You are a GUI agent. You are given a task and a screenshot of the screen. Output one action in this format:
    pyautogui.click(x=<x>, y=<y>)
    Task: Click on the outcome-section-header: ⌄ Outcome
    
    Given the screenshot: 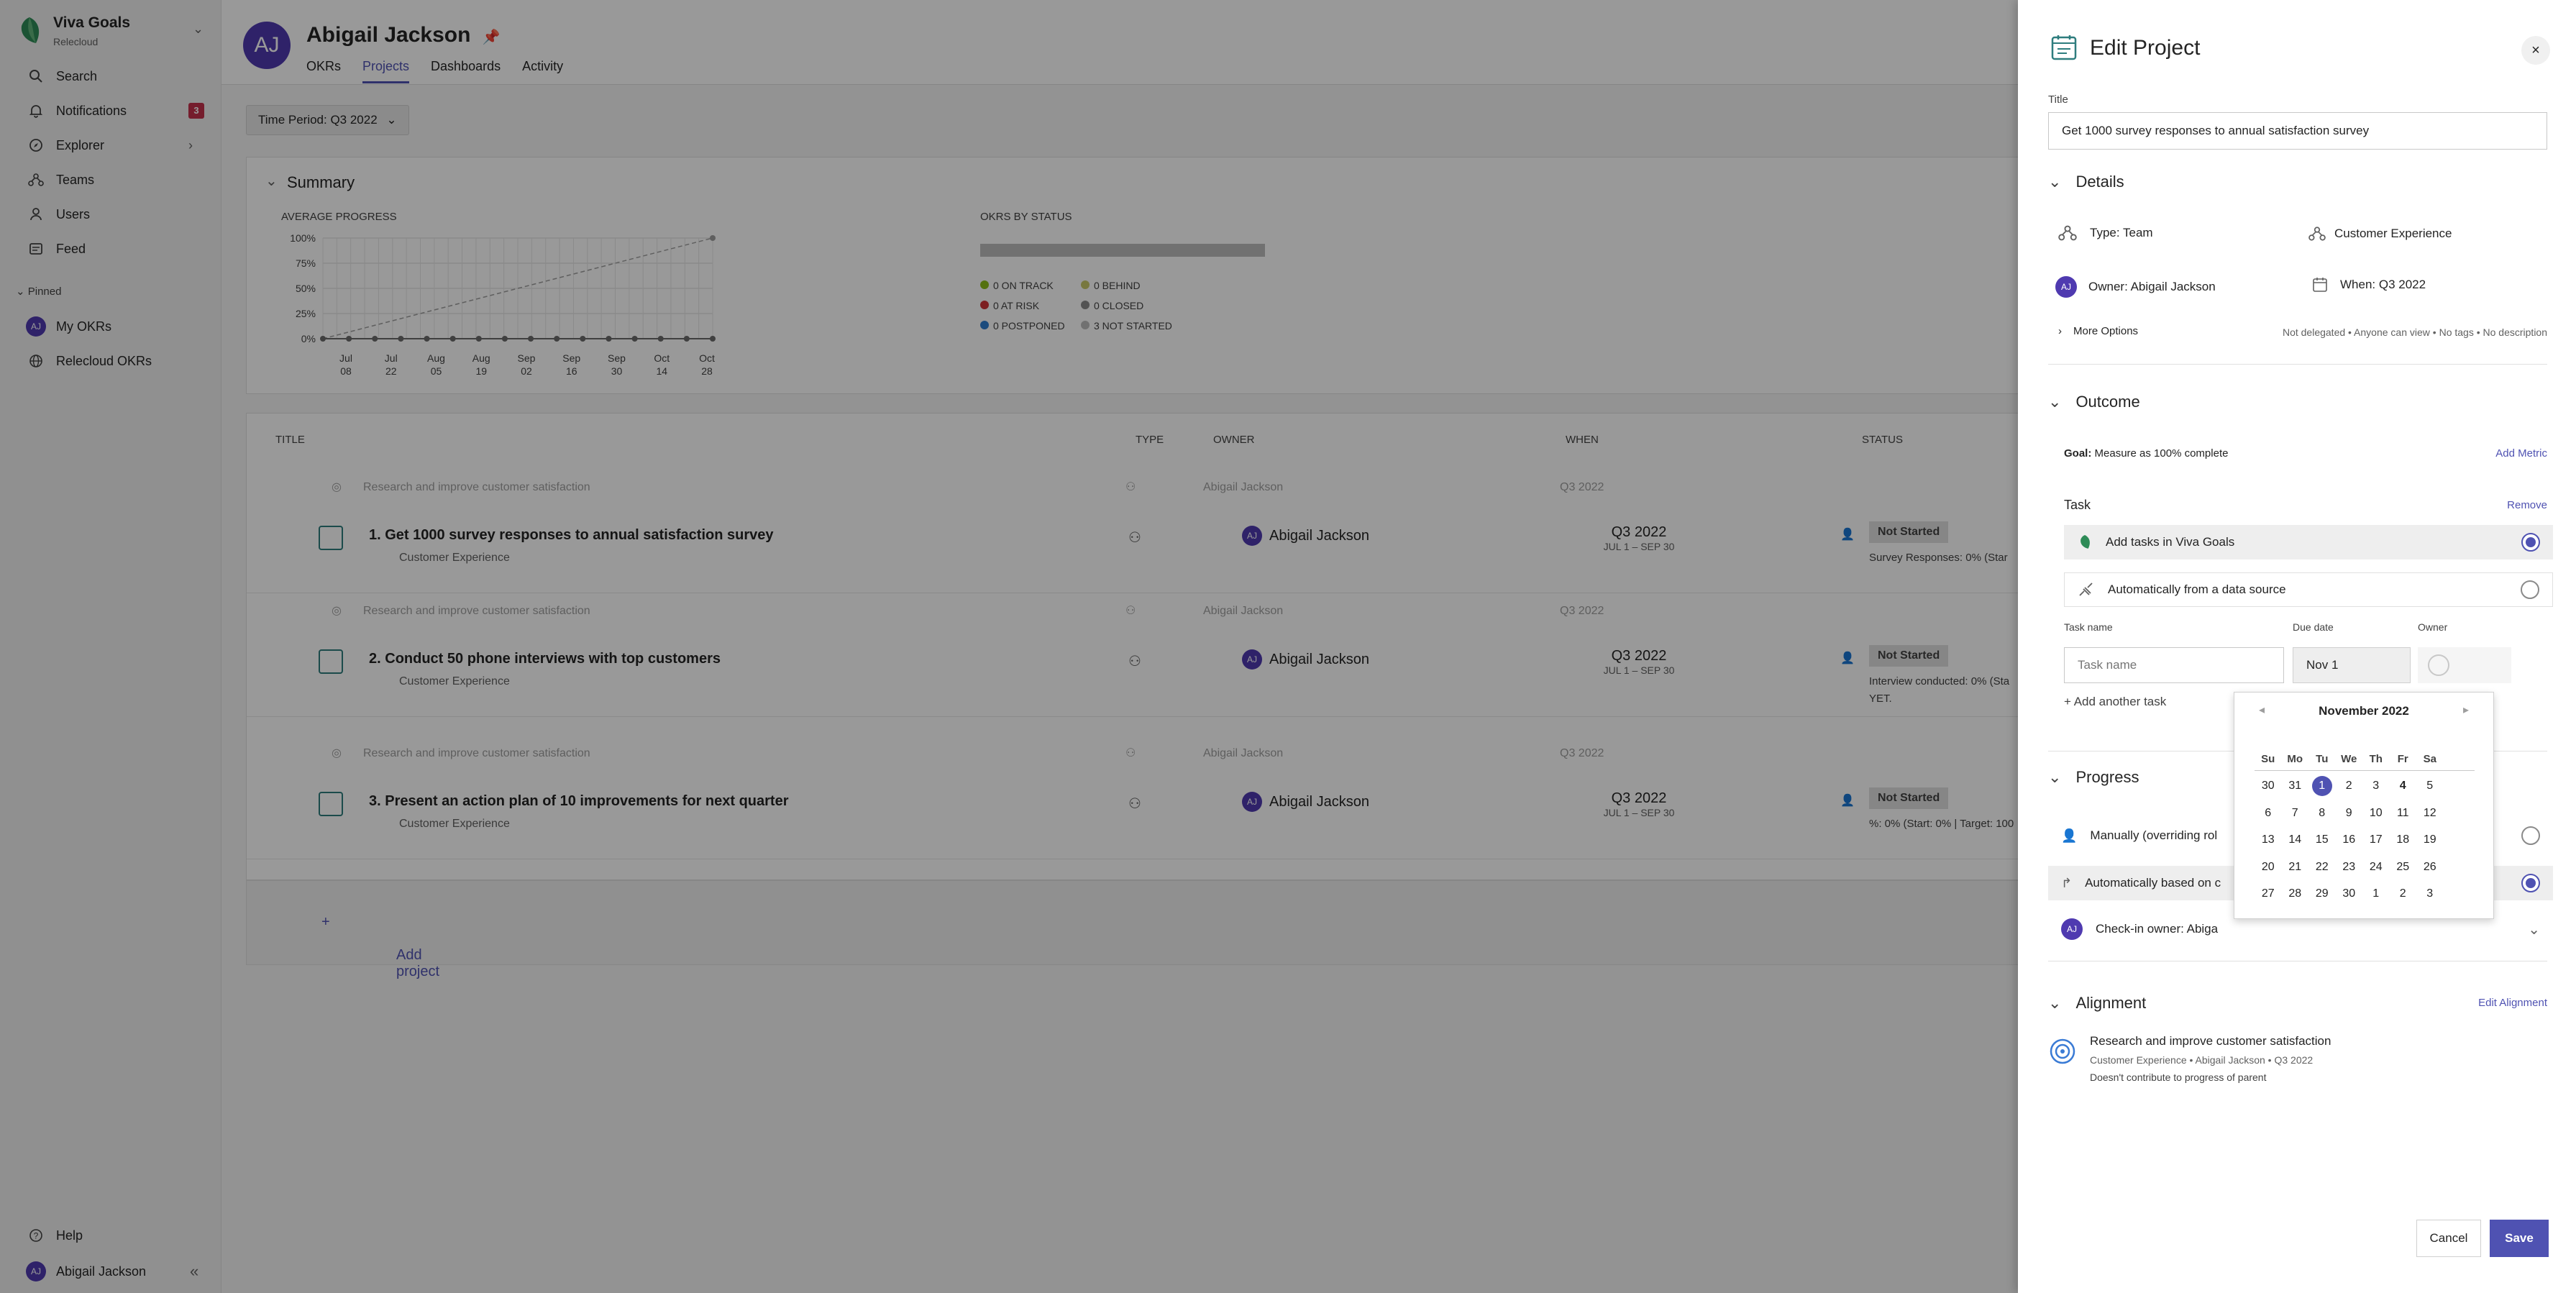 What is the action you would take?
    pyautogui.click(x=2094, y=402)
    